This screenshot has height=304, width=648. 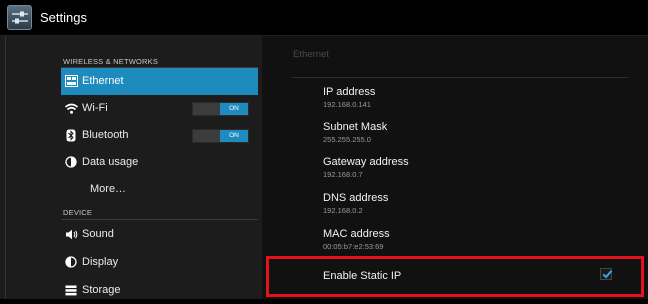 I want to click on section-divider, so click(x=159, y=219).